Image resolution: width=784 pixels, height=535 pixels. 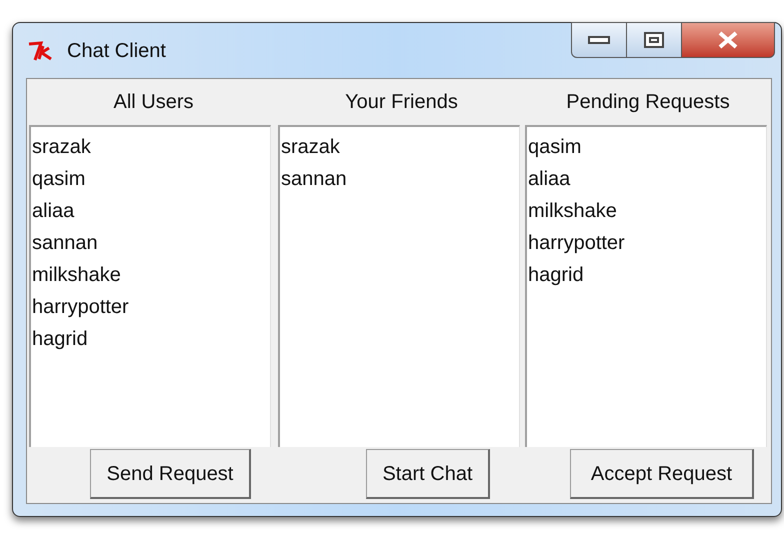 I want to click on maximize-button, so click(x=654, y=40).